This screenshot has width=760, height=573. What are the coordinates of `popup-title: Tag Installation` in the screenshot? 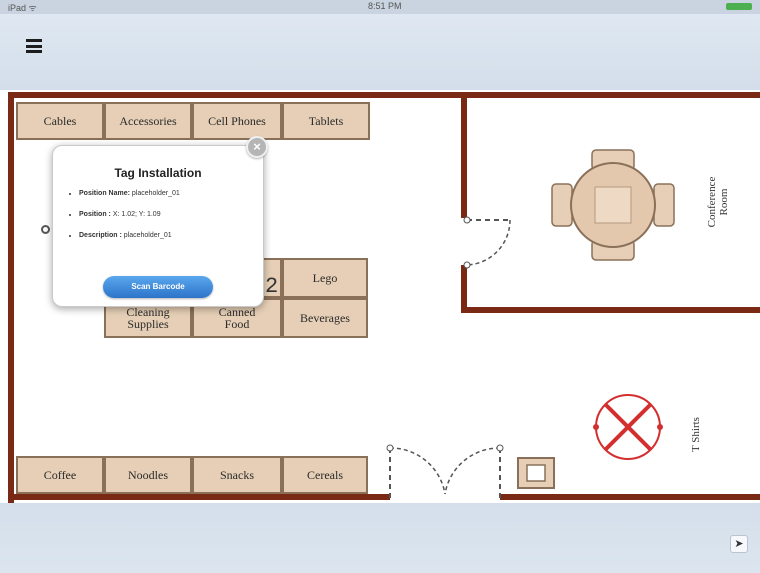 It's located at (158, 173).